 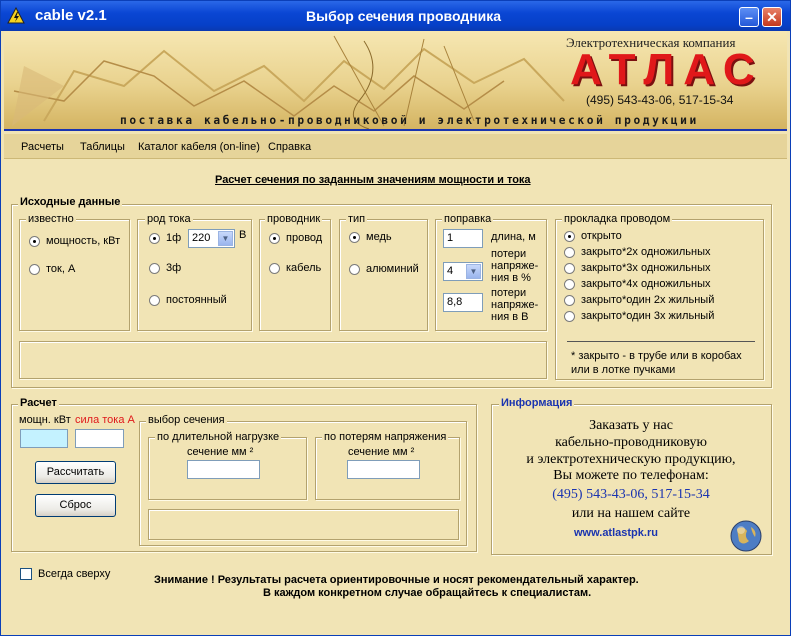 What do you see at coordinates (165, 268) in the screenshot?
I see `radio-3-phase: 3ф` at bounding box center [165, 268].